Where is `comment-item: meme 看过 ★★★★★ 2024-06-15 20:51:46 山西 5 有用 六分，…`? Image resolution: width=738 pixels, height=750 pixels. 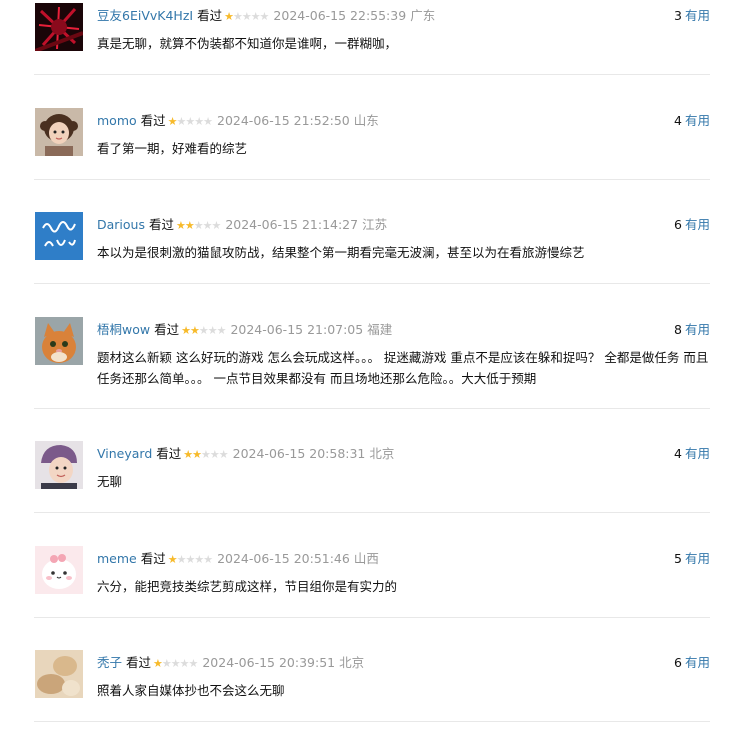 comment-item: meme 看过 ★★★★★ 2024-06-15 20:51:46 山西 5 有用 六分，… is located at coordinates (372, 582).